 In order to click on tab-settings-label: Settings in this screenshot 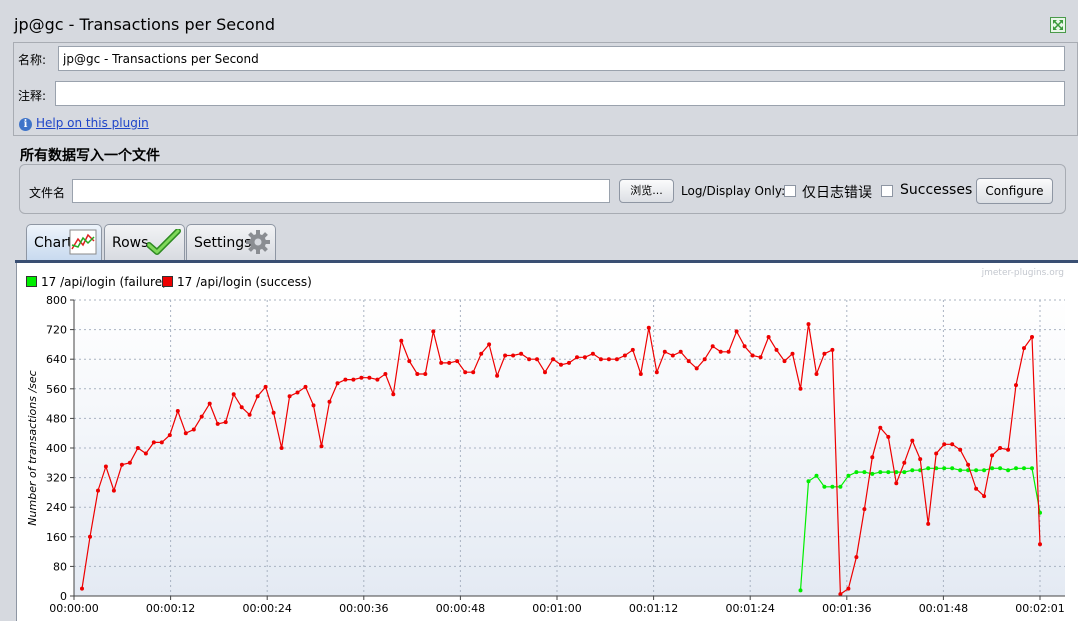, I will do `click(223, 243)`.